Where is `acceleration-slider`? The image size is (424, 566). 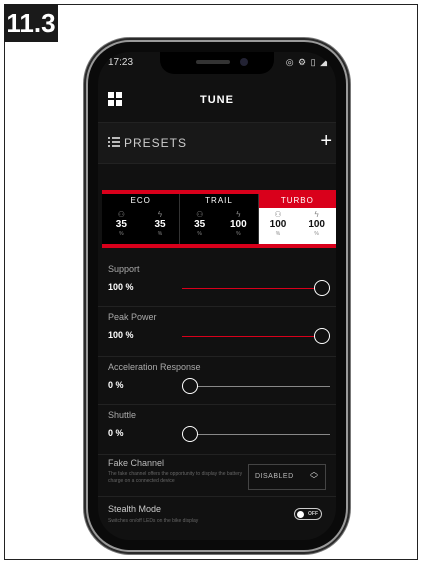 acceleration-slider is located at coordinates (256, 386).